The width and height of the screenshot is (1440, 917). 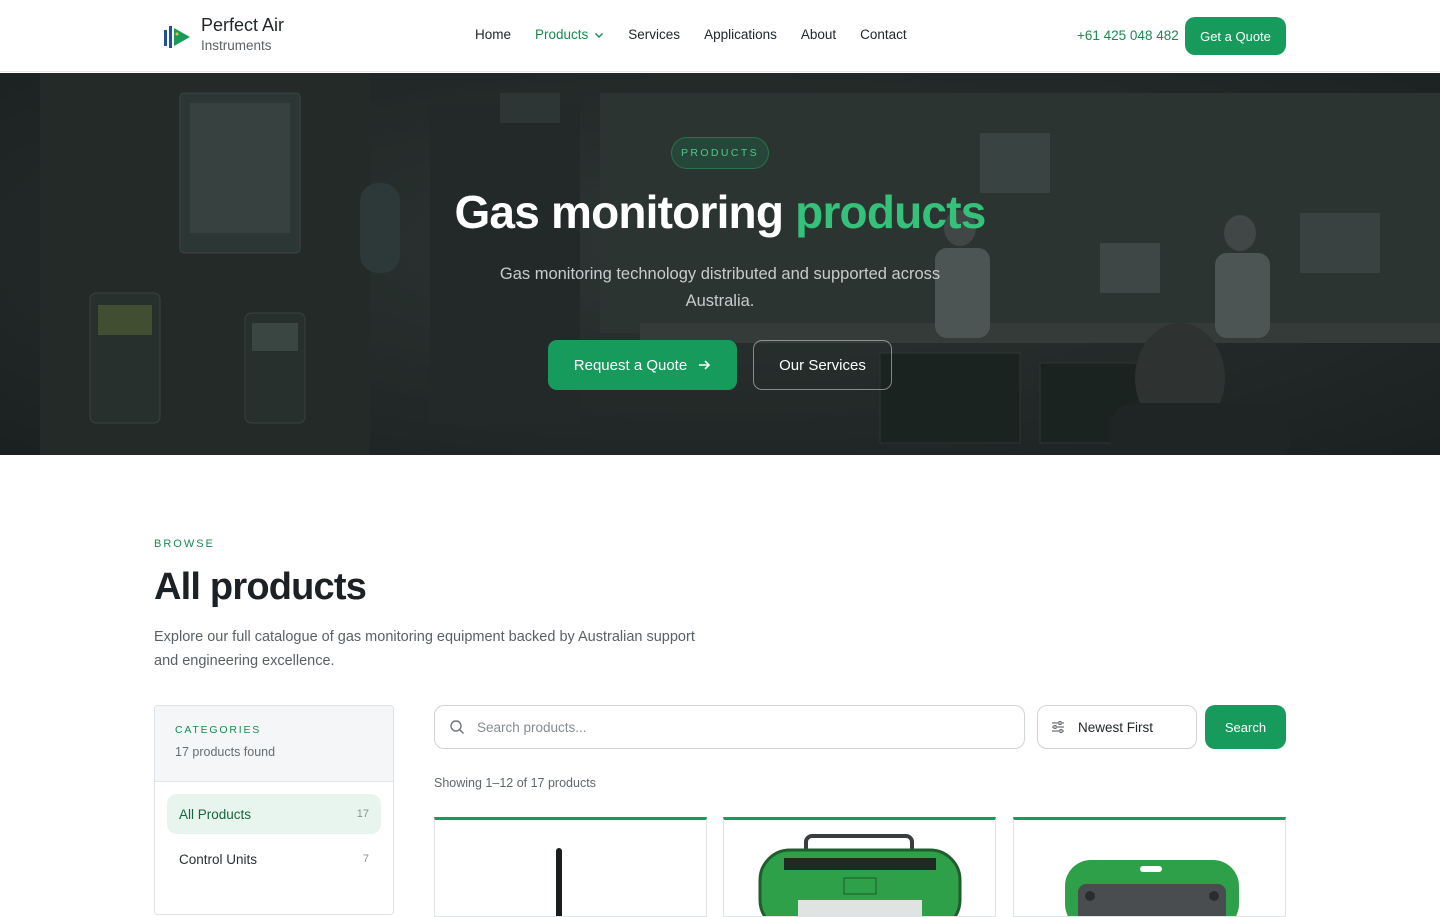 What do you see at coordinates (818, 34) in the screenshot?
I see `nav-about: About` at bounding box center [818, 34].